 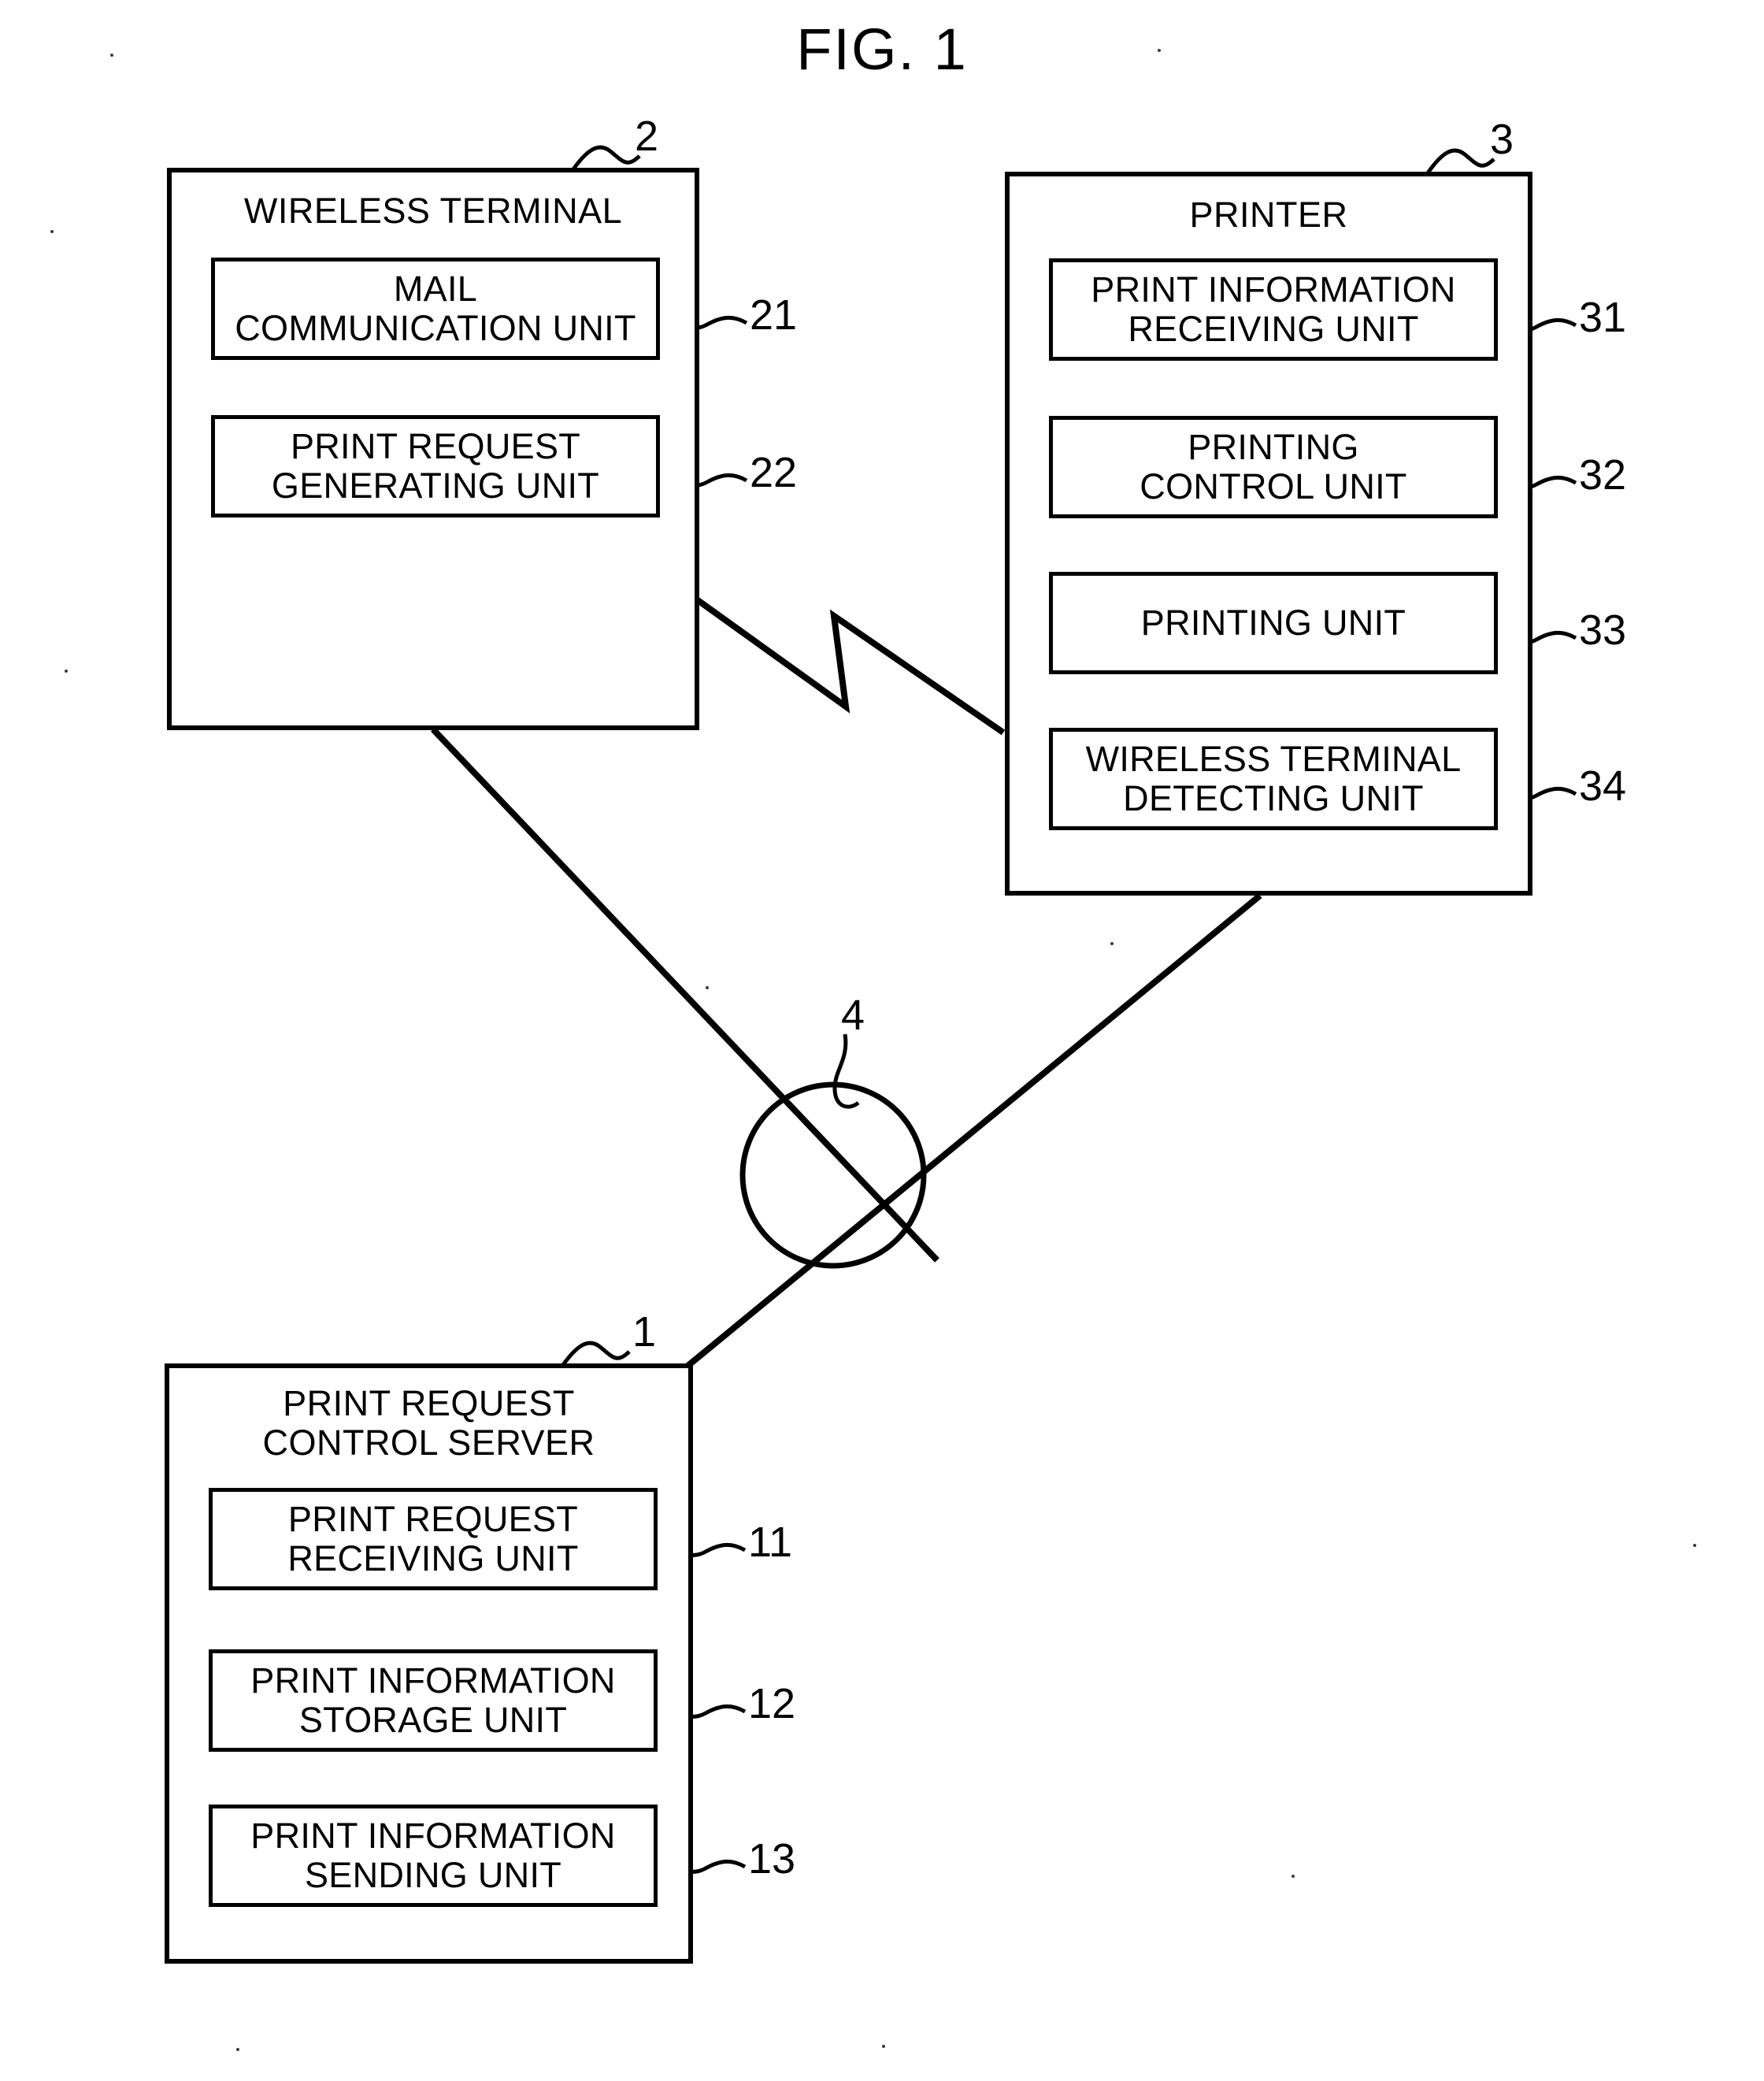 I want to click on unit-printing-control: PRINTING CONTROL UNIT, so click(x=1273, y=467).